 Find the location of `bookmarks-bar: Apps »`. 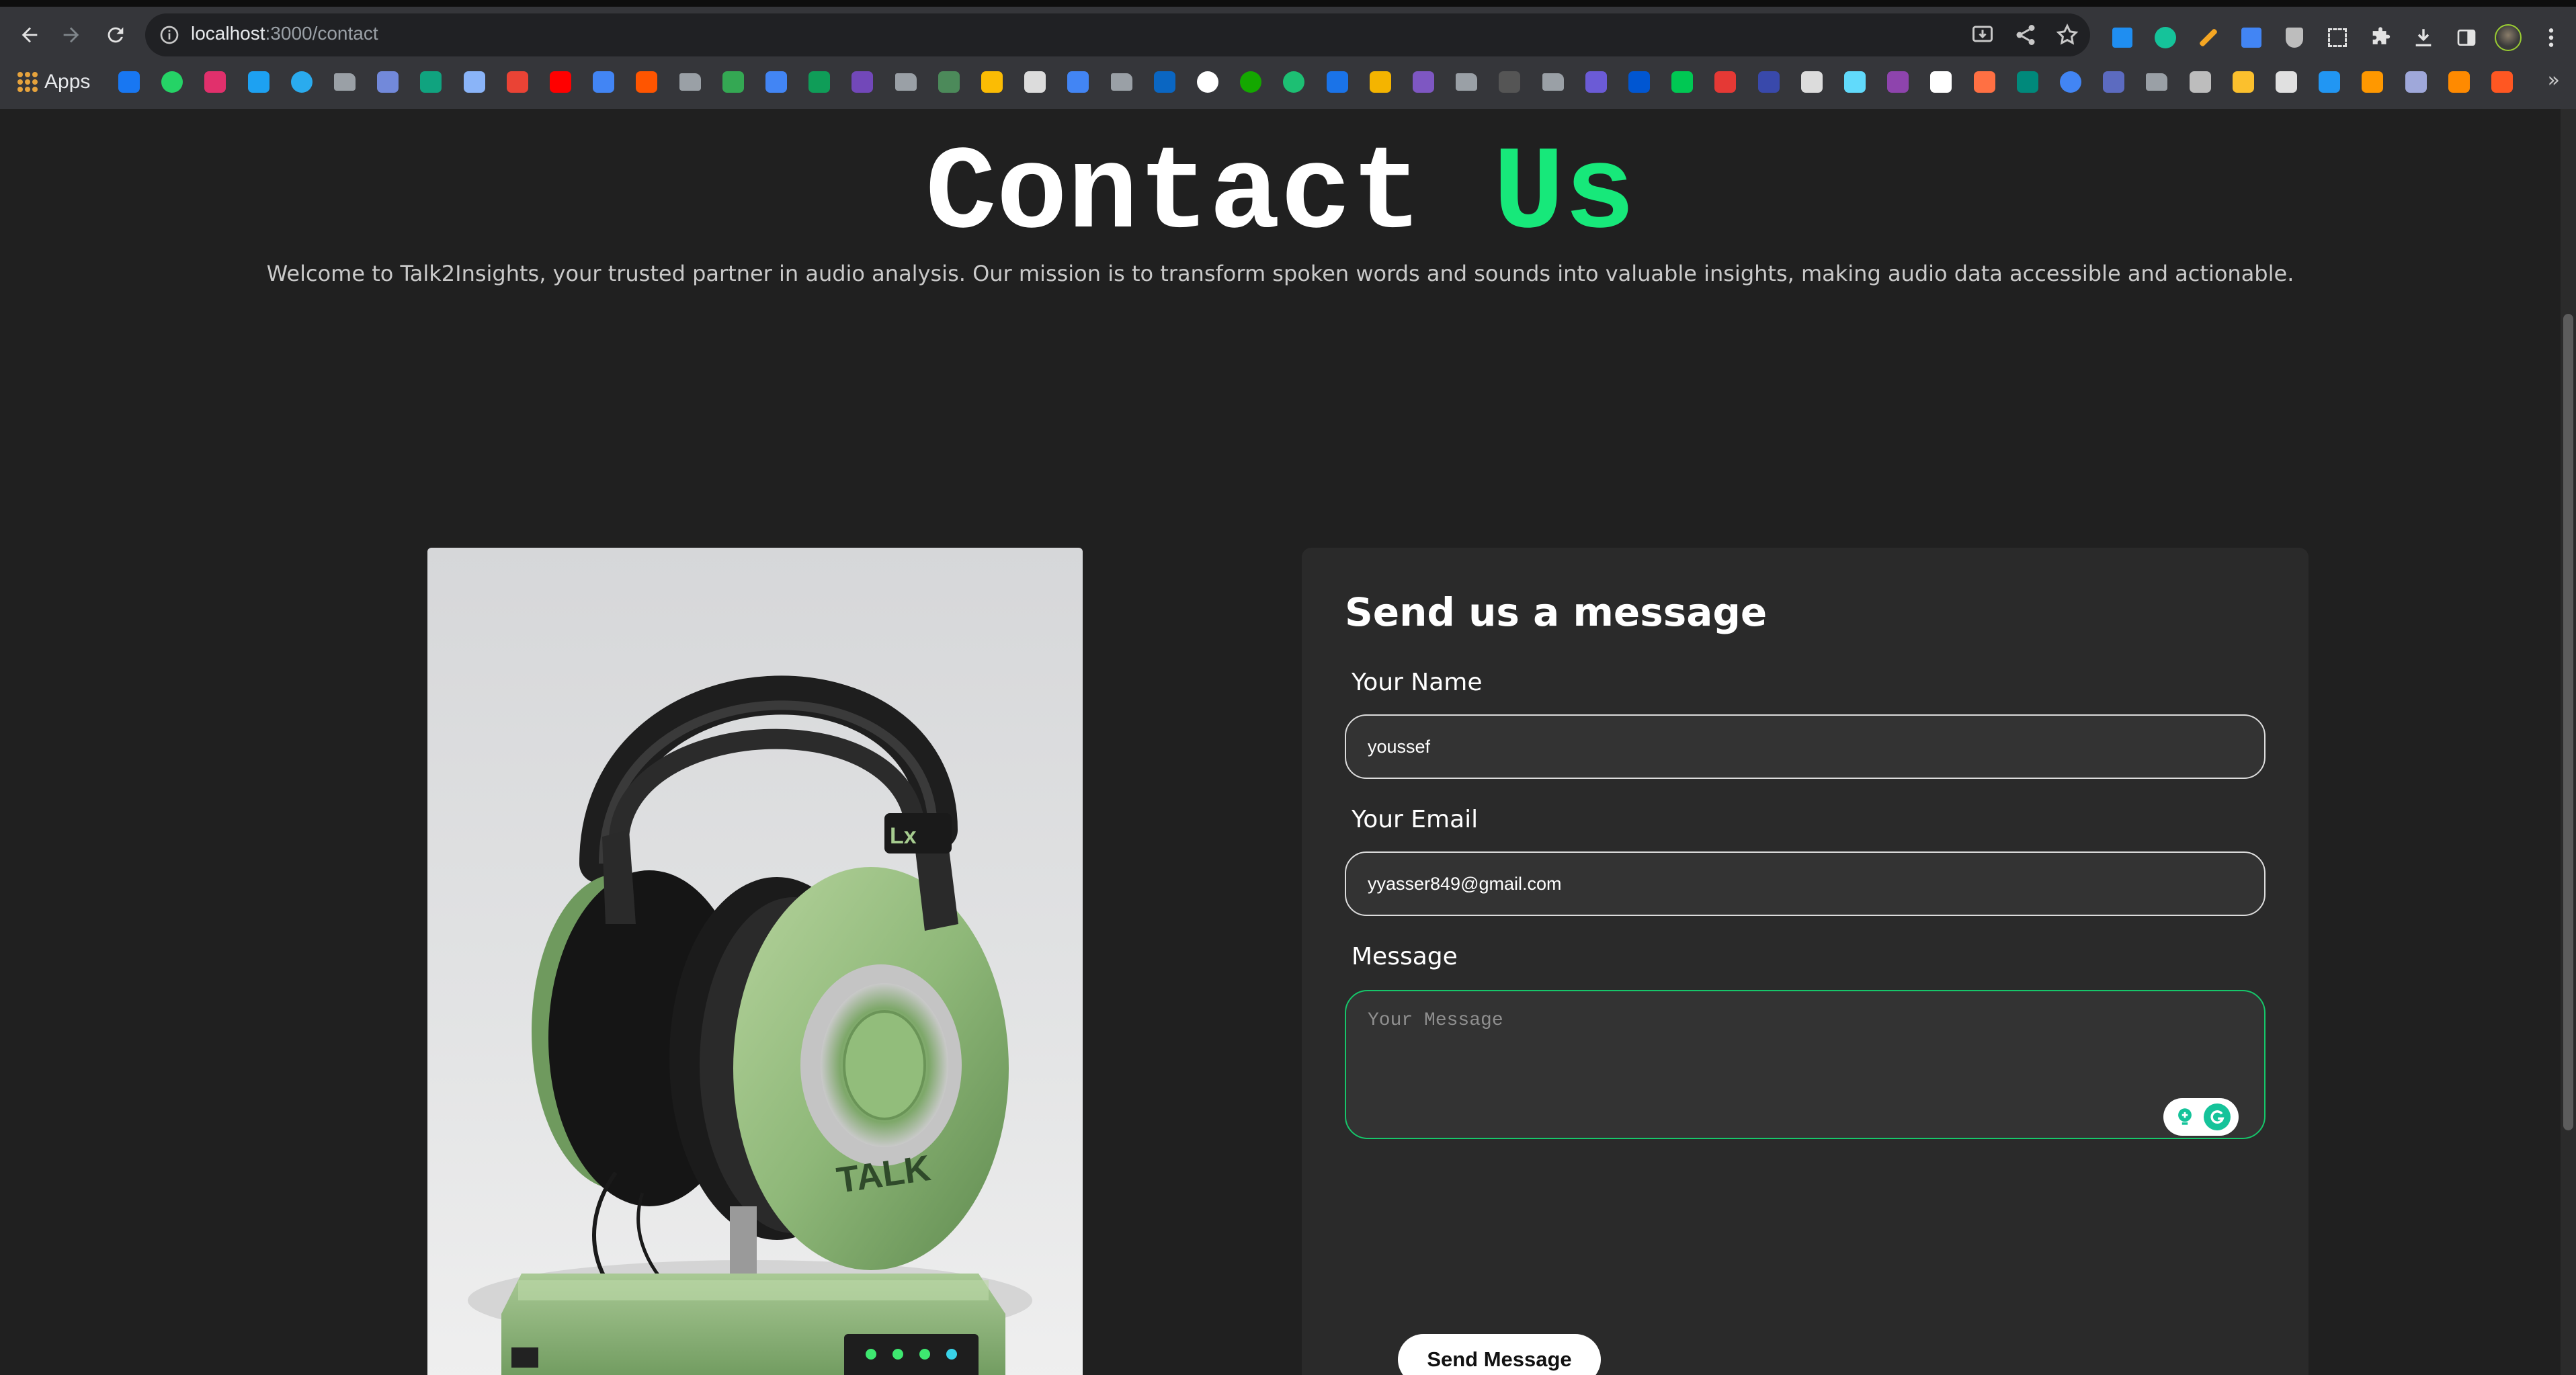

bookmarks-bar: Apps » is located at coordinates (1288, 82).